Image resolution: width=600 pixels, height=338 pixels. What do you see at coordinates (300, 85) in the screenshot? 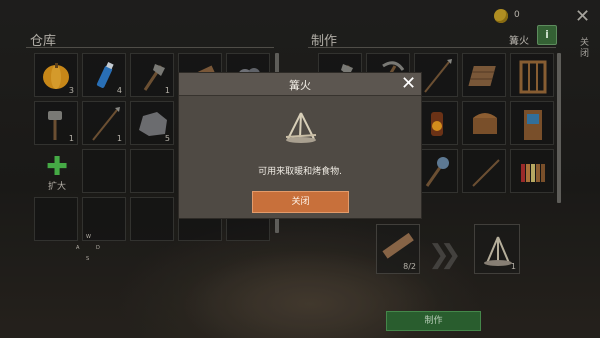
I see `dialog-title: 篝火` at bounding box center [300, 85].